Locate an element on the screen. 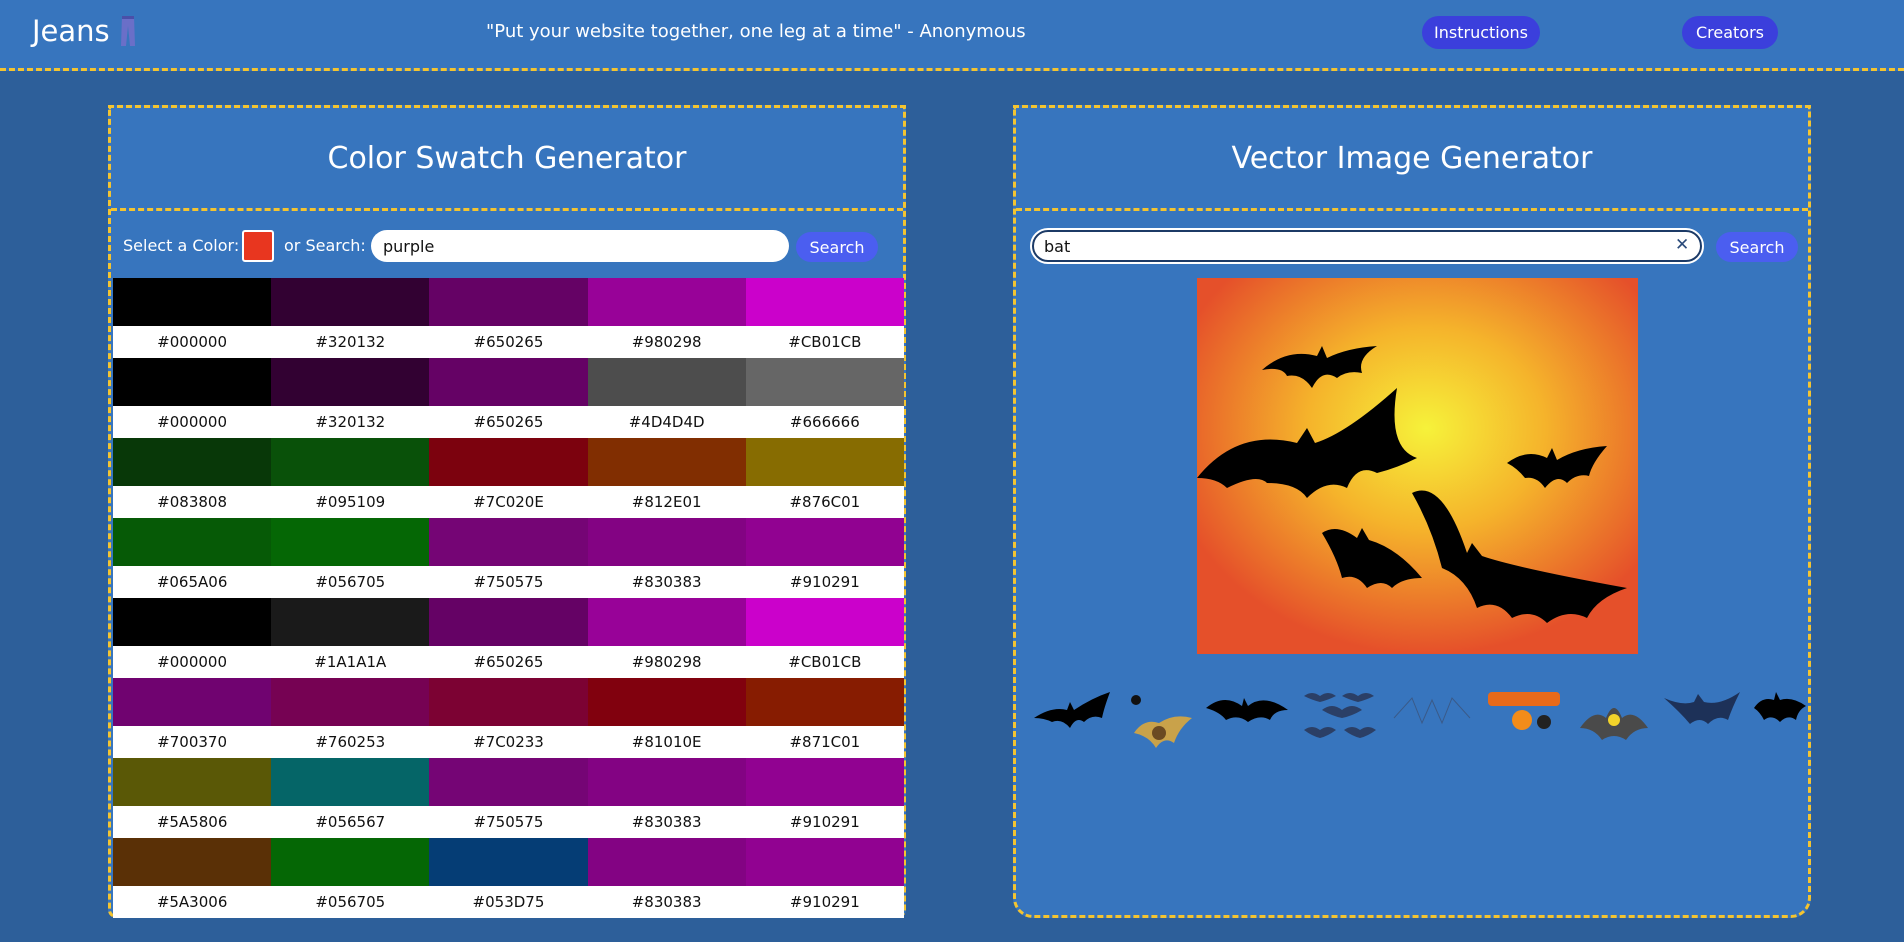 This screenshot has height=942, width=1904. thumbnail-blue-bat is located at coordinates (1702, 710).